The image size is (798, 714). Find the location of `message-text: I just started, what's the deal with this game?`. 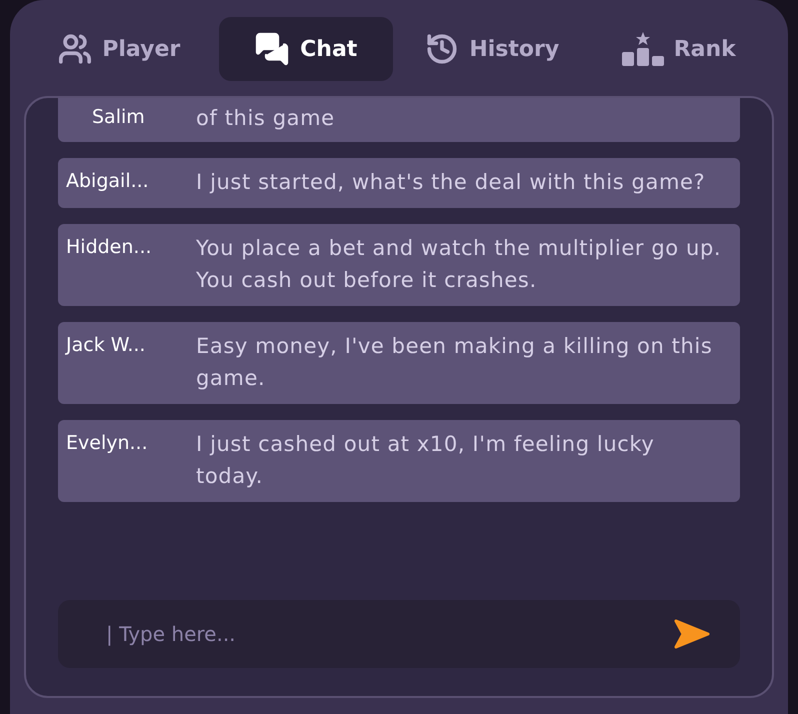

message-text: I just started, what's the deal with this game? is located at coordinates (451, 182).